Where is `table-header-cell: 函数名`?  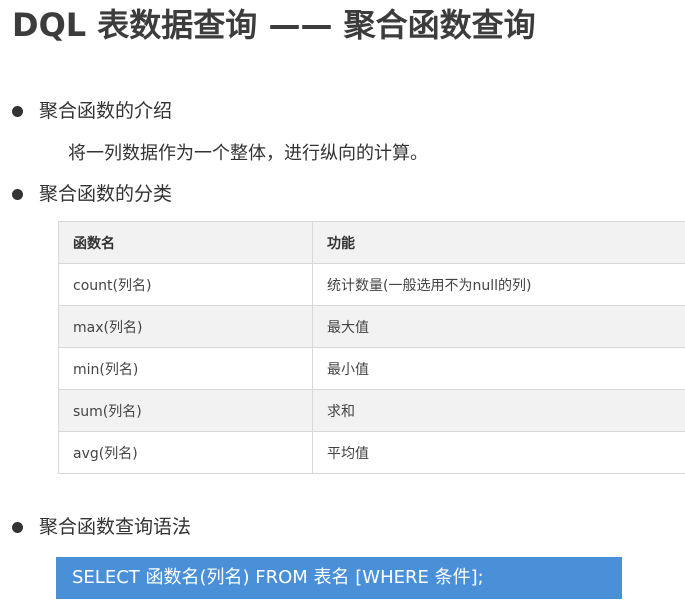
table-header-cell: 函数名 is located at coordinates (185, 242).